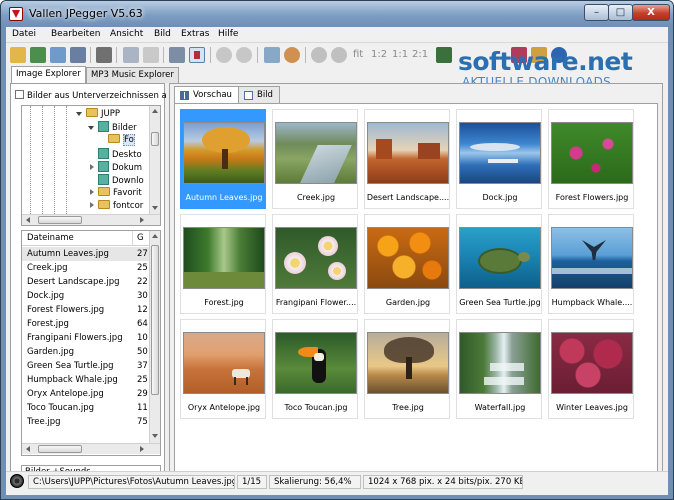 This screenshot has height=500, width=674. What do you see at coordinates (86, 394) in the screenshot?
I see `file-list-row: Oryx Antelope.jpg 29` at bounding box center [86, 394].